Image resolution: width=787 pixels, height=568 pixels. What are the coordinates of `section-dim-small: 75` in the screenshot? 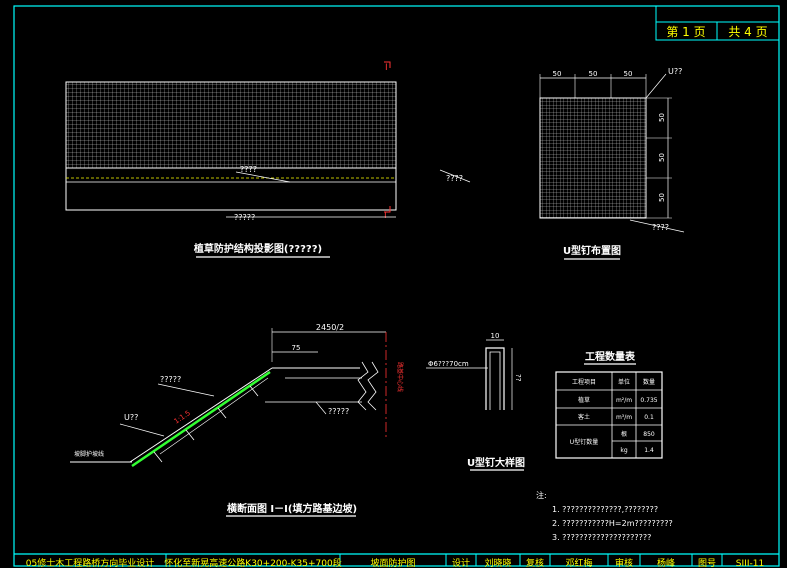 It's located at (296, 348).